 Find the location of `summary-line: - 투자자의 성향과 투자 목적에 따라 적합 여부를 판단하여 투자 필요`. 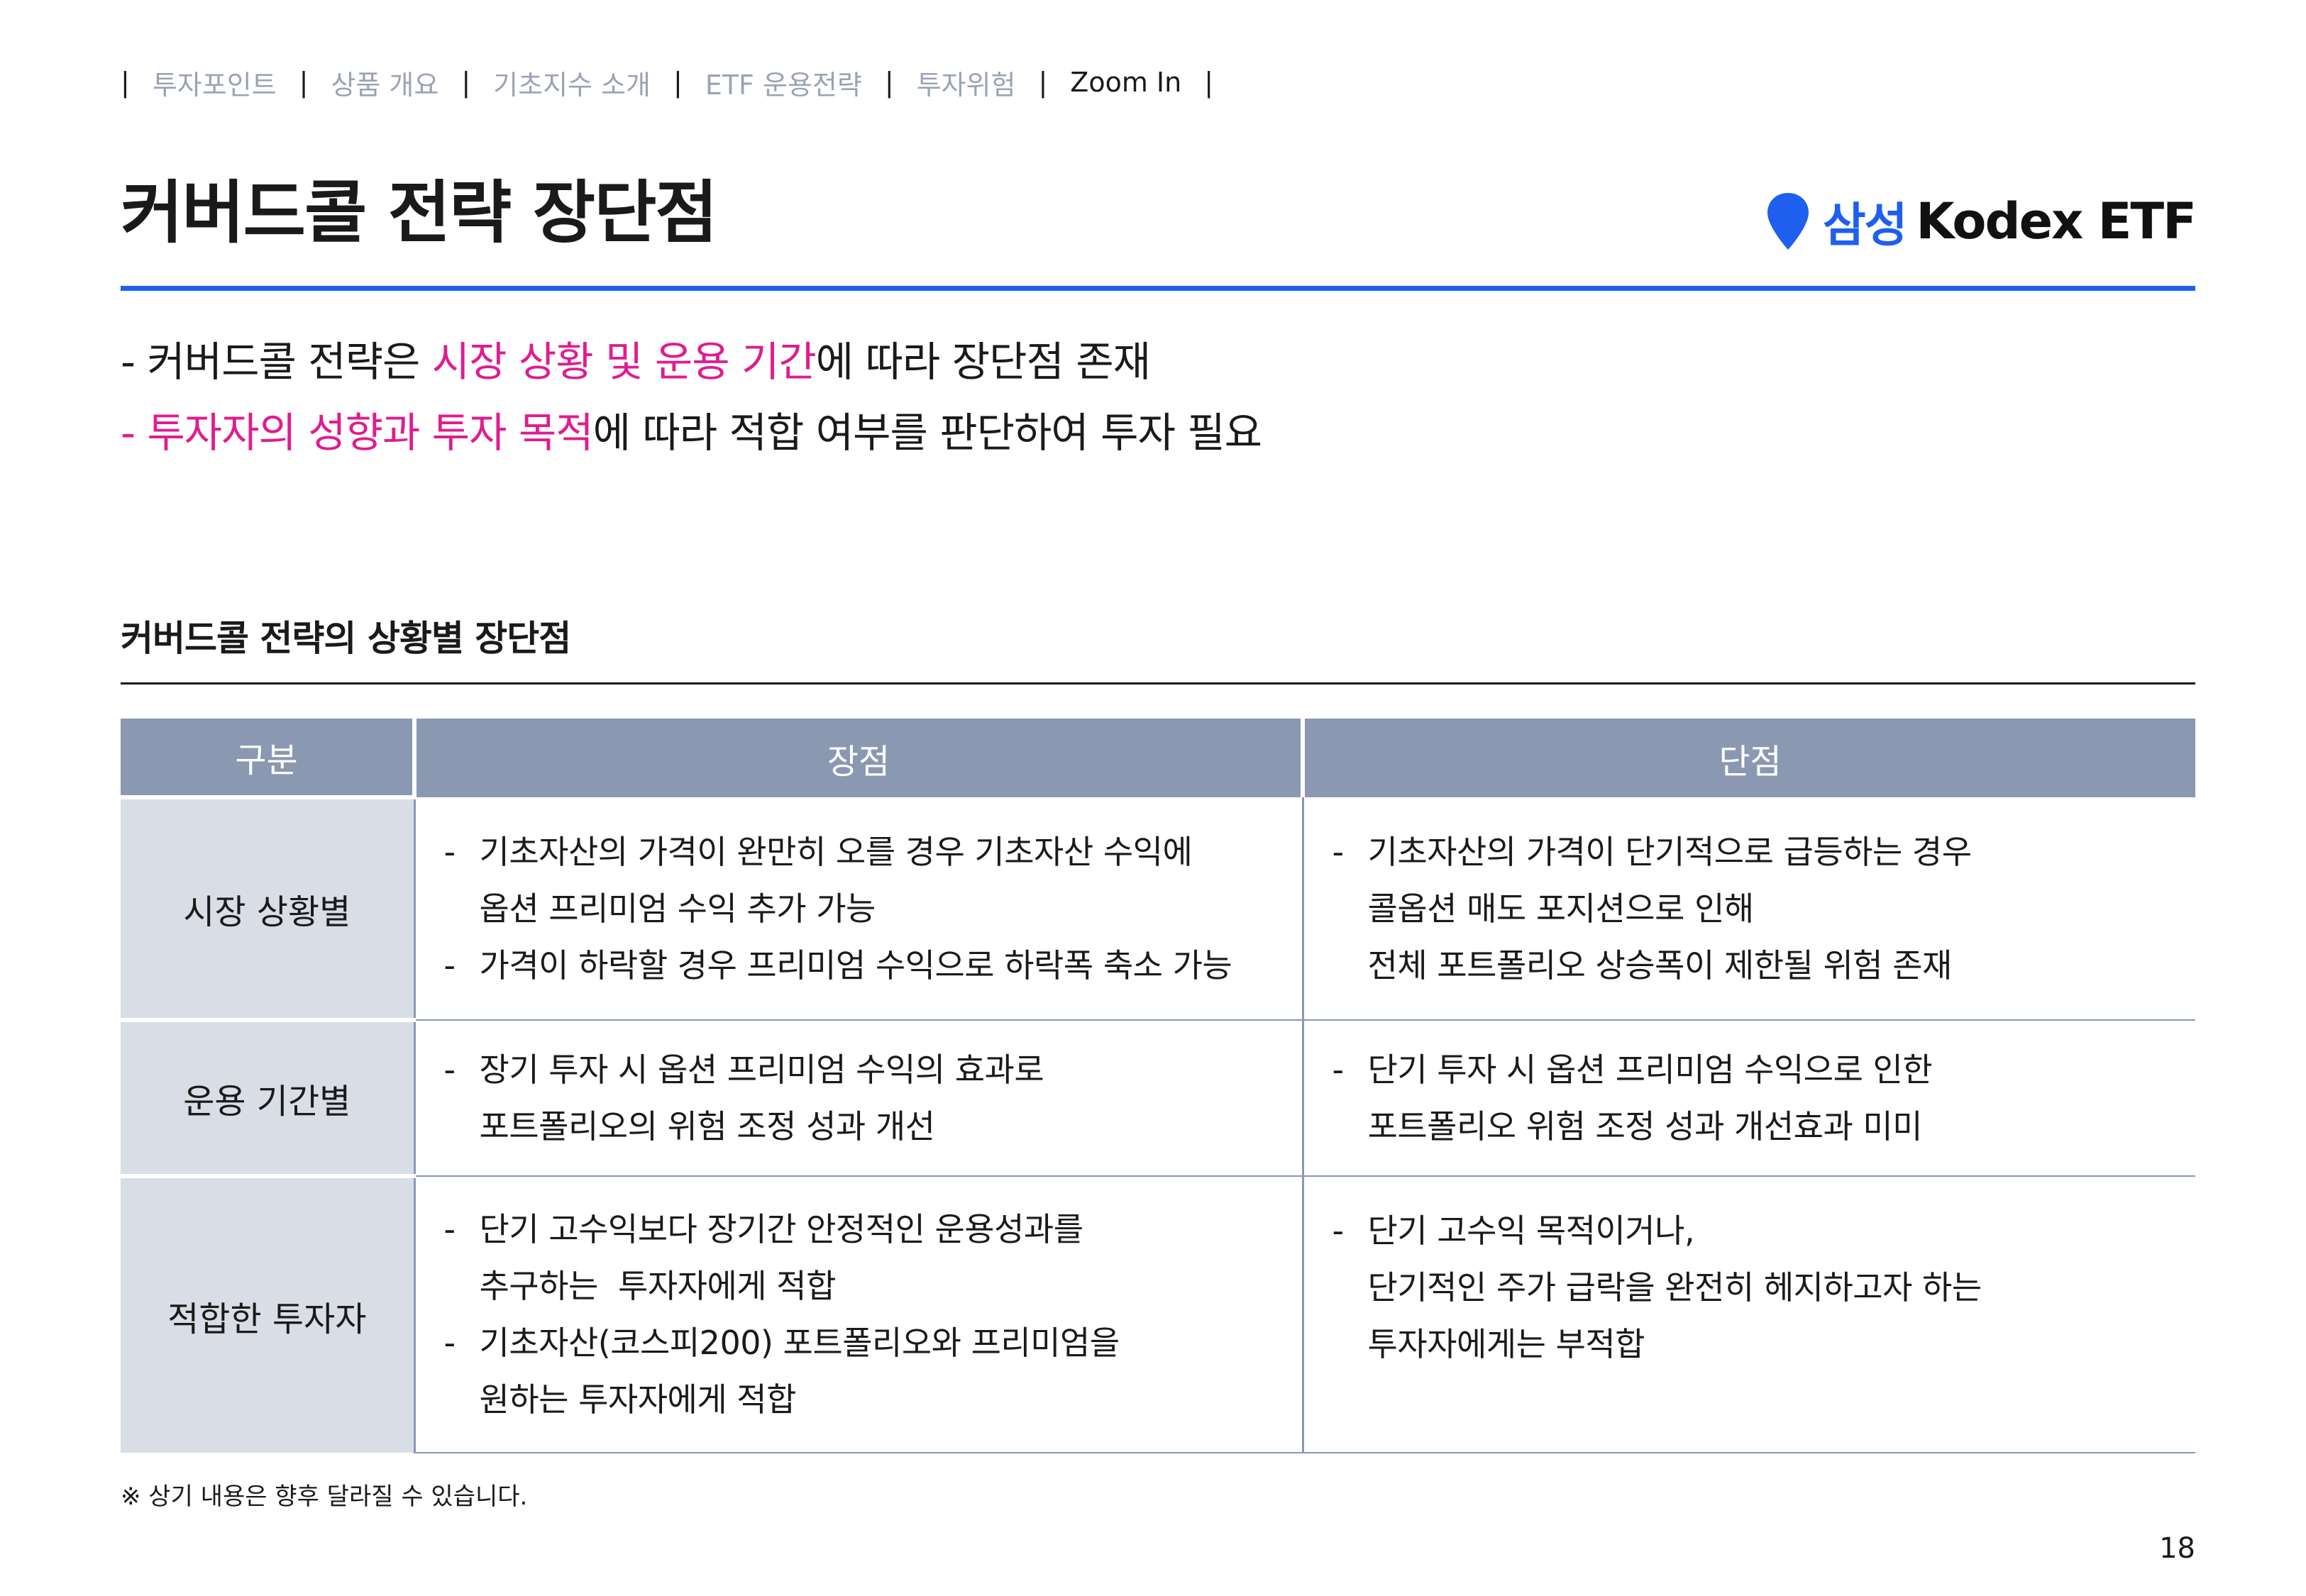

summary-line: - 투자자의 성향과 투자 목적에 따라 적합 여부를 판단하여 투자 필요 is located at coordinates (691, 432).